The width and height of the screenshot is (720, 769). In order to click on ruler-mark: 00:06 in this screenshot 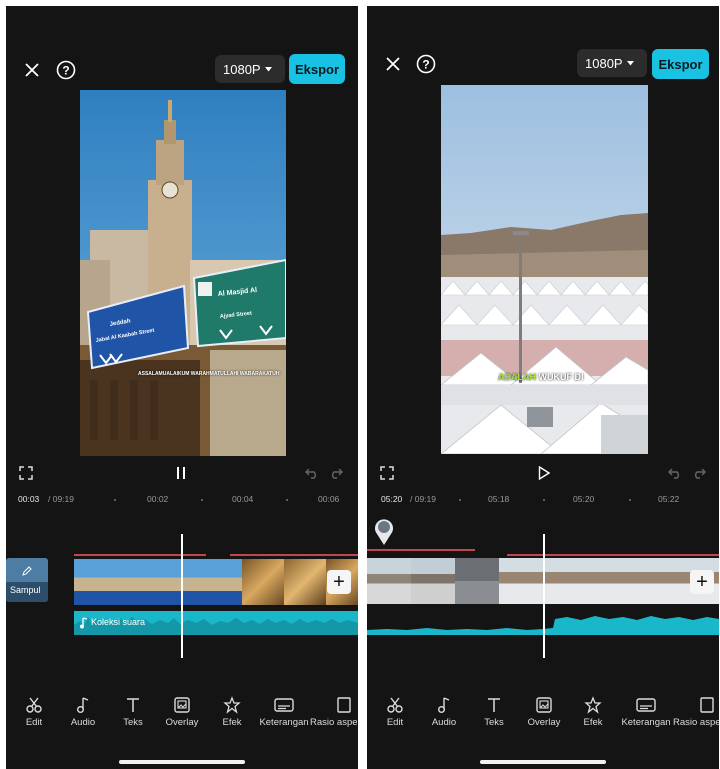, I will do `click(329, 499)`.